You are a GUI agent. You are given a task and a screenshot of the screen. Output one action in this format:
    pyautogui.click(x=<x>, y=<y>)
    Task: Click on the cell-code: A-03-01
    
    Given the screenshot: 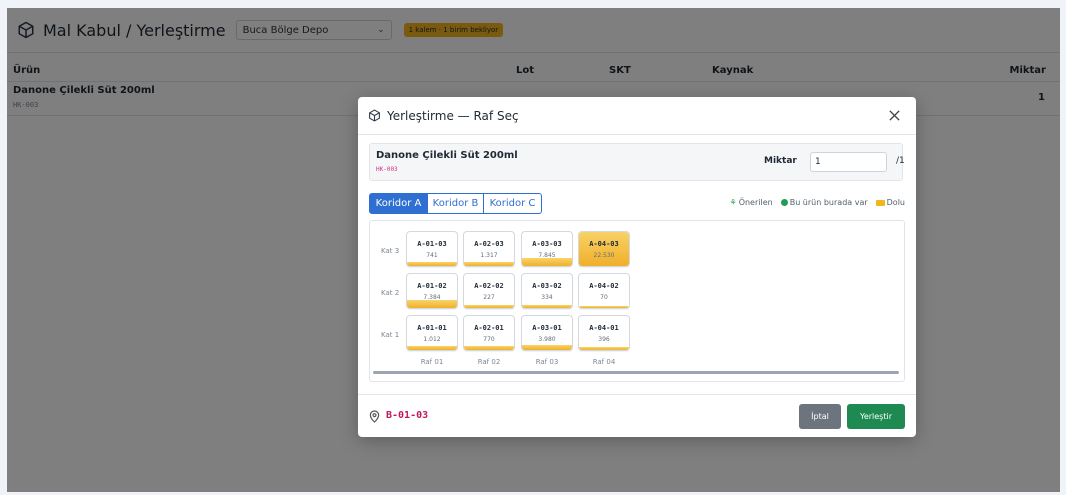 What is the action you would take?
    pyautogui.click(x=547, y=328)
    